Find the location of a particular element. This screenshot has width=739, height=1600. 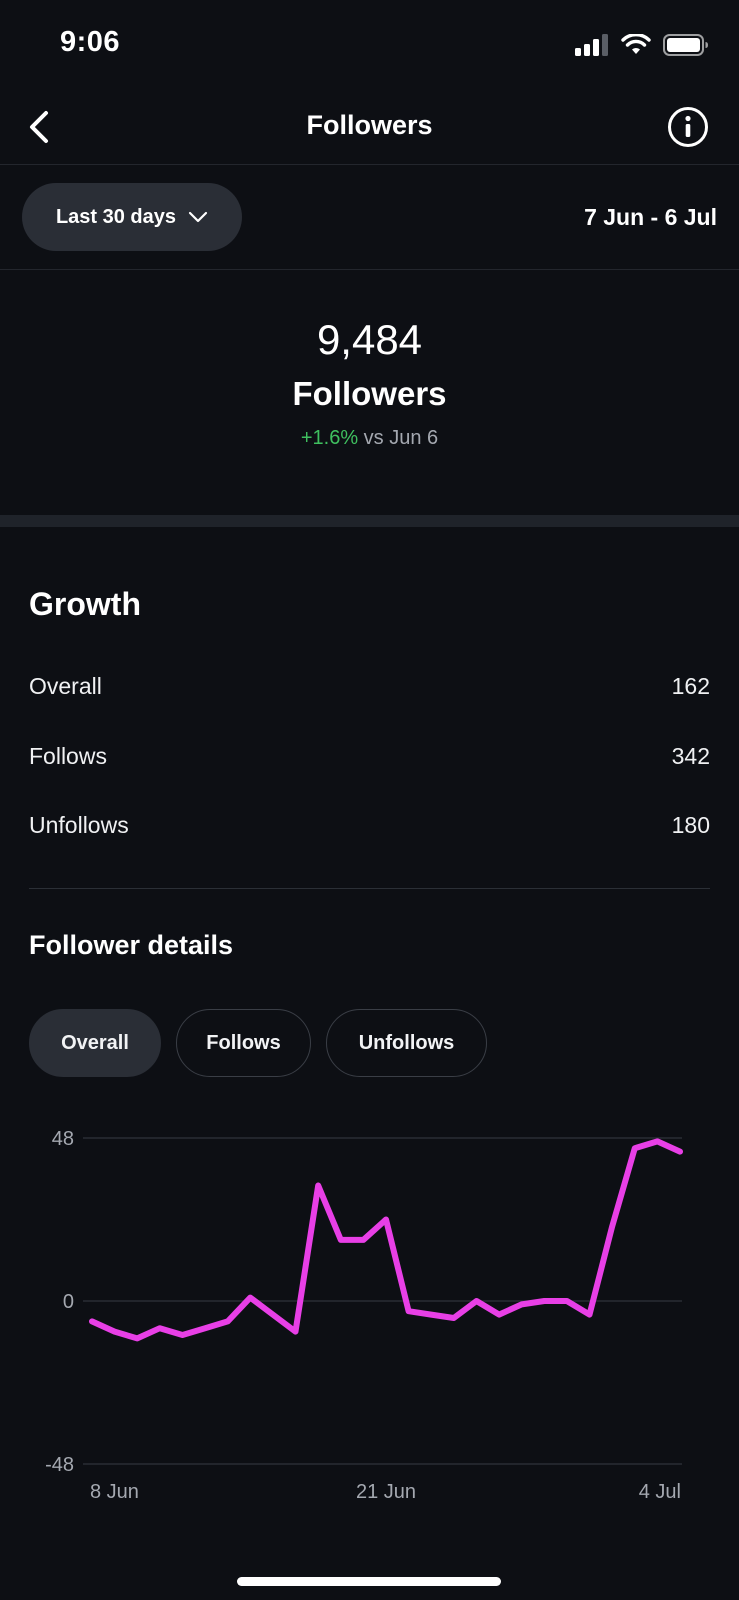

growth-row-follows: Follows 342 is located at coordinates (369, 756).